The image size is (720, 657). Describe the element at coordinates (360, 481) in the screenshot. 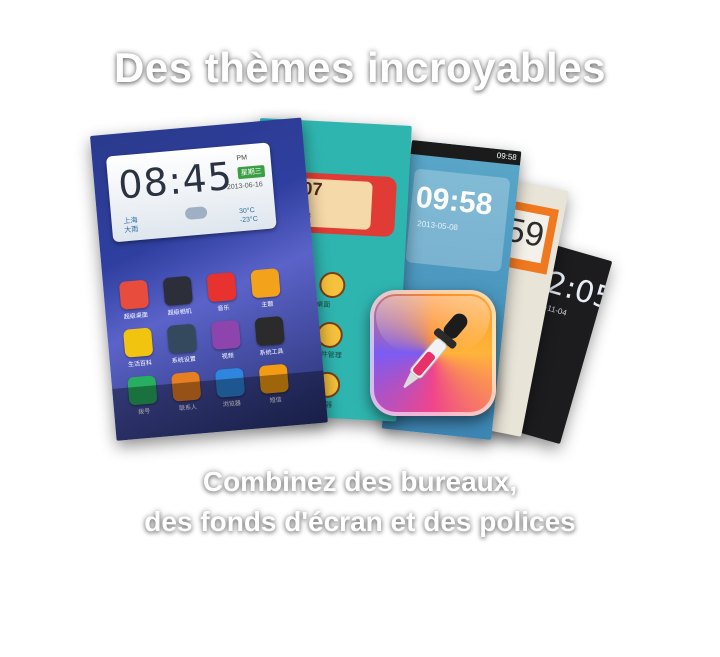

I see `subtitle-line-1: Combinez des bureaux,` at that location.